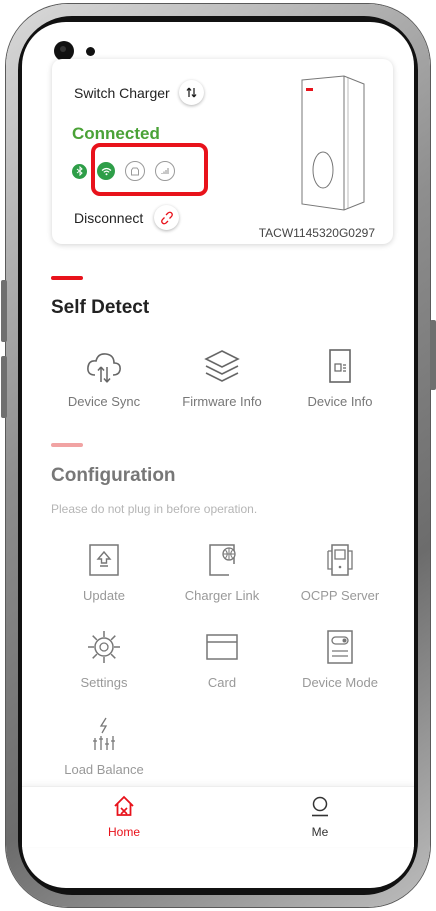 This screenshot has height=911, width=436. Describe the element at coordinates (79, 171) in the screenshot. I see `bluetooth-icon` at that location.